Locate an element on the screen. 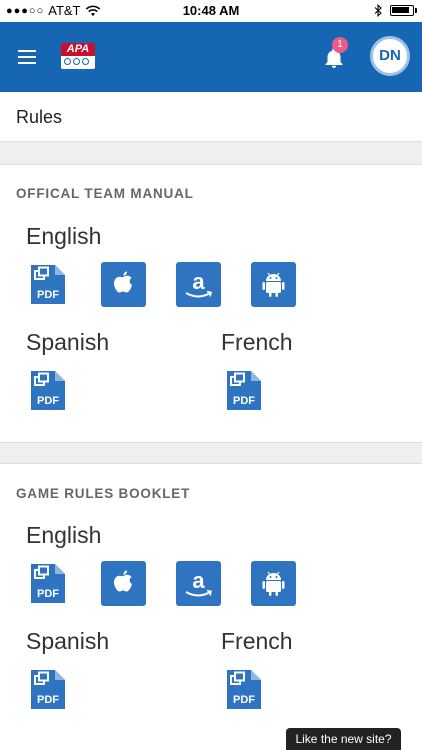 The height and width of the screenshot is (750, 422). status-right is located at coordinates (395, 10).